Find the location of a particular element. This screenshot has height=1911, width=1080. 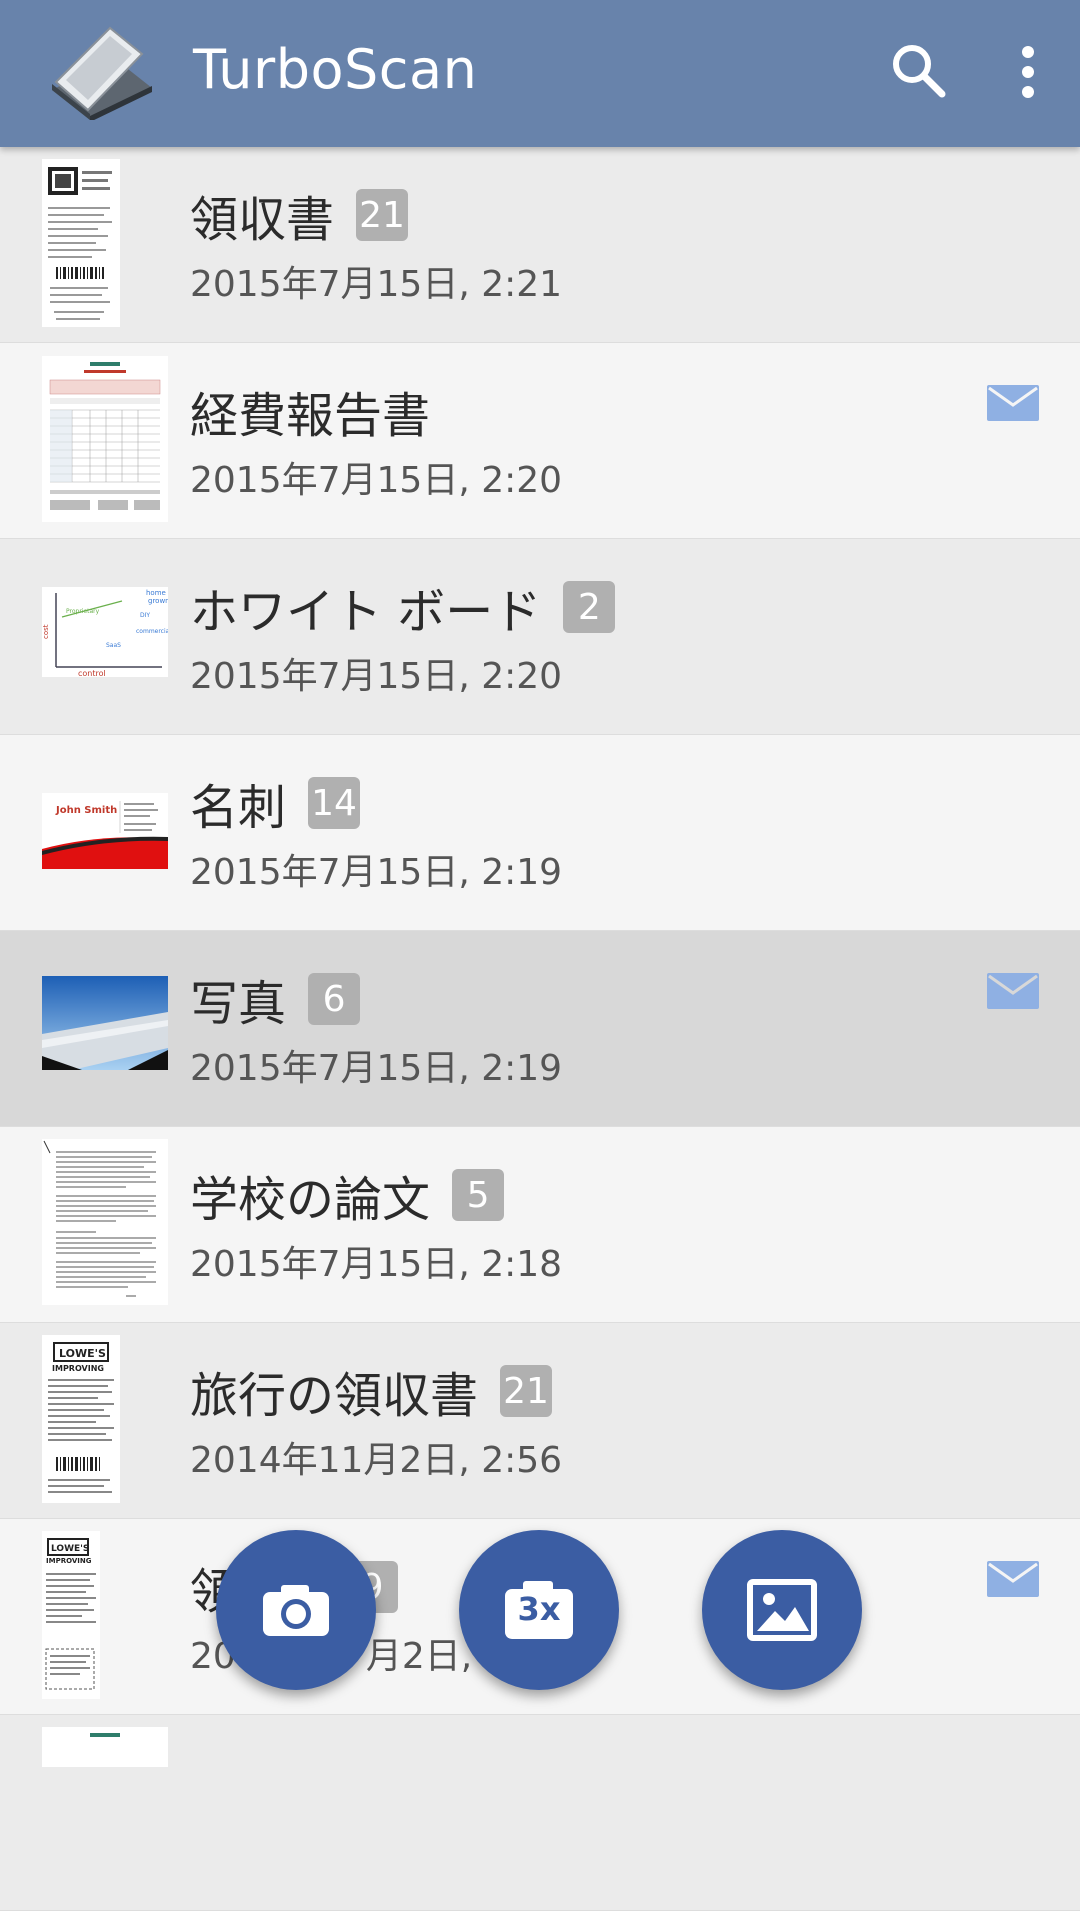

photo-thumbnail is located at coordinates (105, 1023).